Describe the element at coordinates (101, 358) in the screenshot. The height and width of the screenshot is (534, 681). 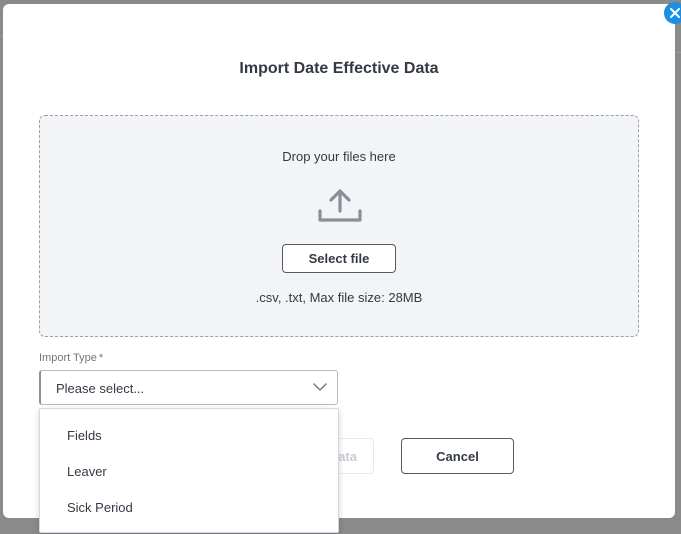
I see `required-marker: *` at that location.